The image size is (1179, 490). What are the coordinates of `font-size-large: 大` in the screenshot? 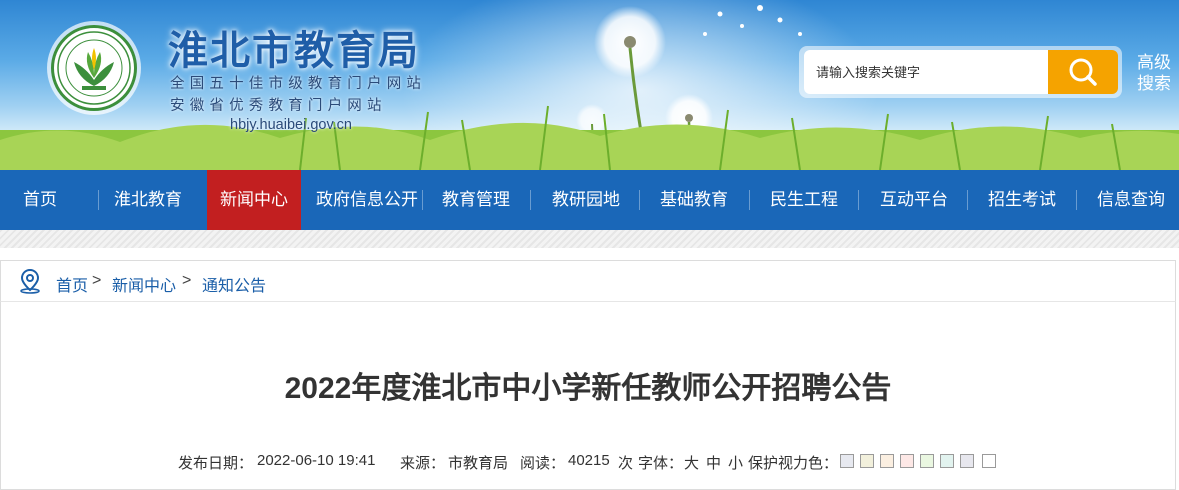 It's located at (691, 462).